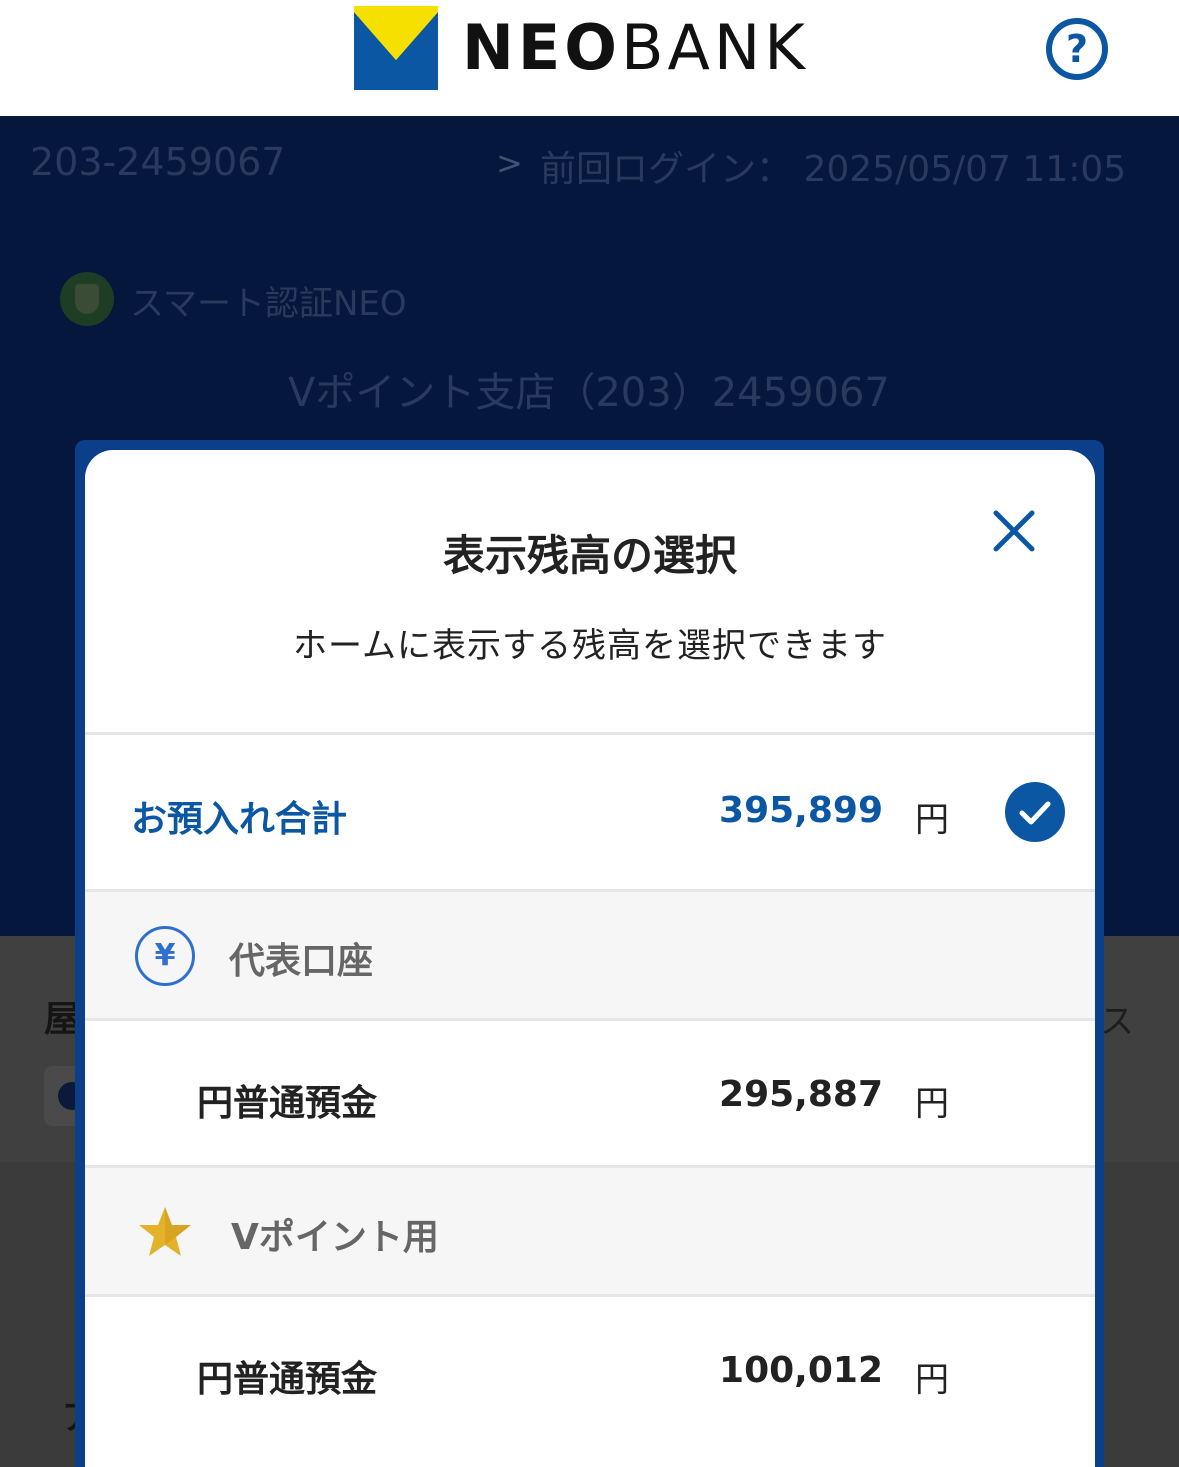 This screenshot has height=1467, width=1179. I want to click on logo-bank: BANK, so click(714, 47).